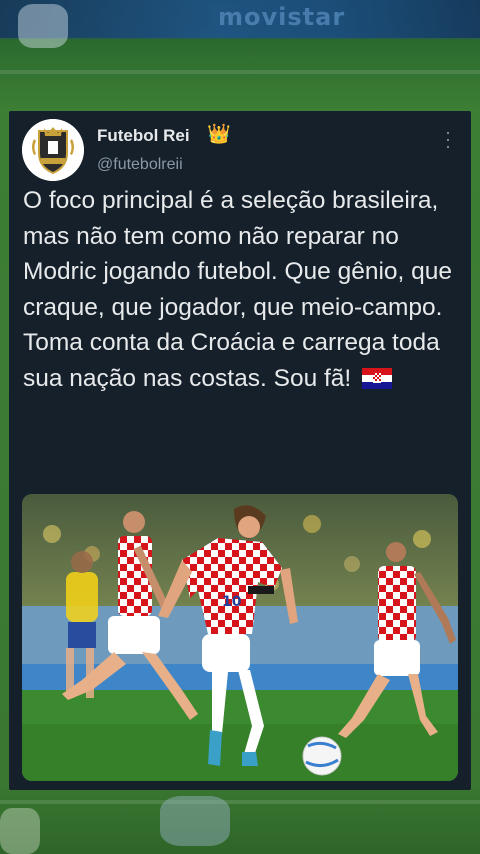 This screenshot has width=480, height=854. I want to click on stadium-ad-board: movistar, so click(240, 19).